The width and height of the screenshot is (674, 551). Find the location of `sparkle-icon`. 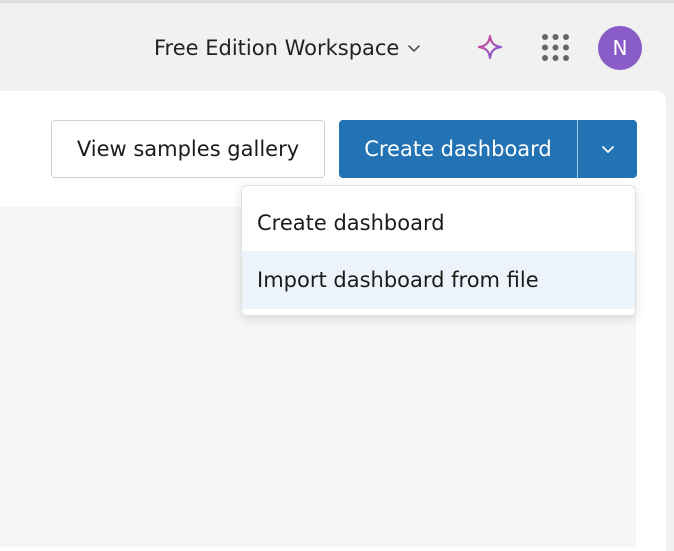

sparkle-icon is located at coordinates (490, 47).